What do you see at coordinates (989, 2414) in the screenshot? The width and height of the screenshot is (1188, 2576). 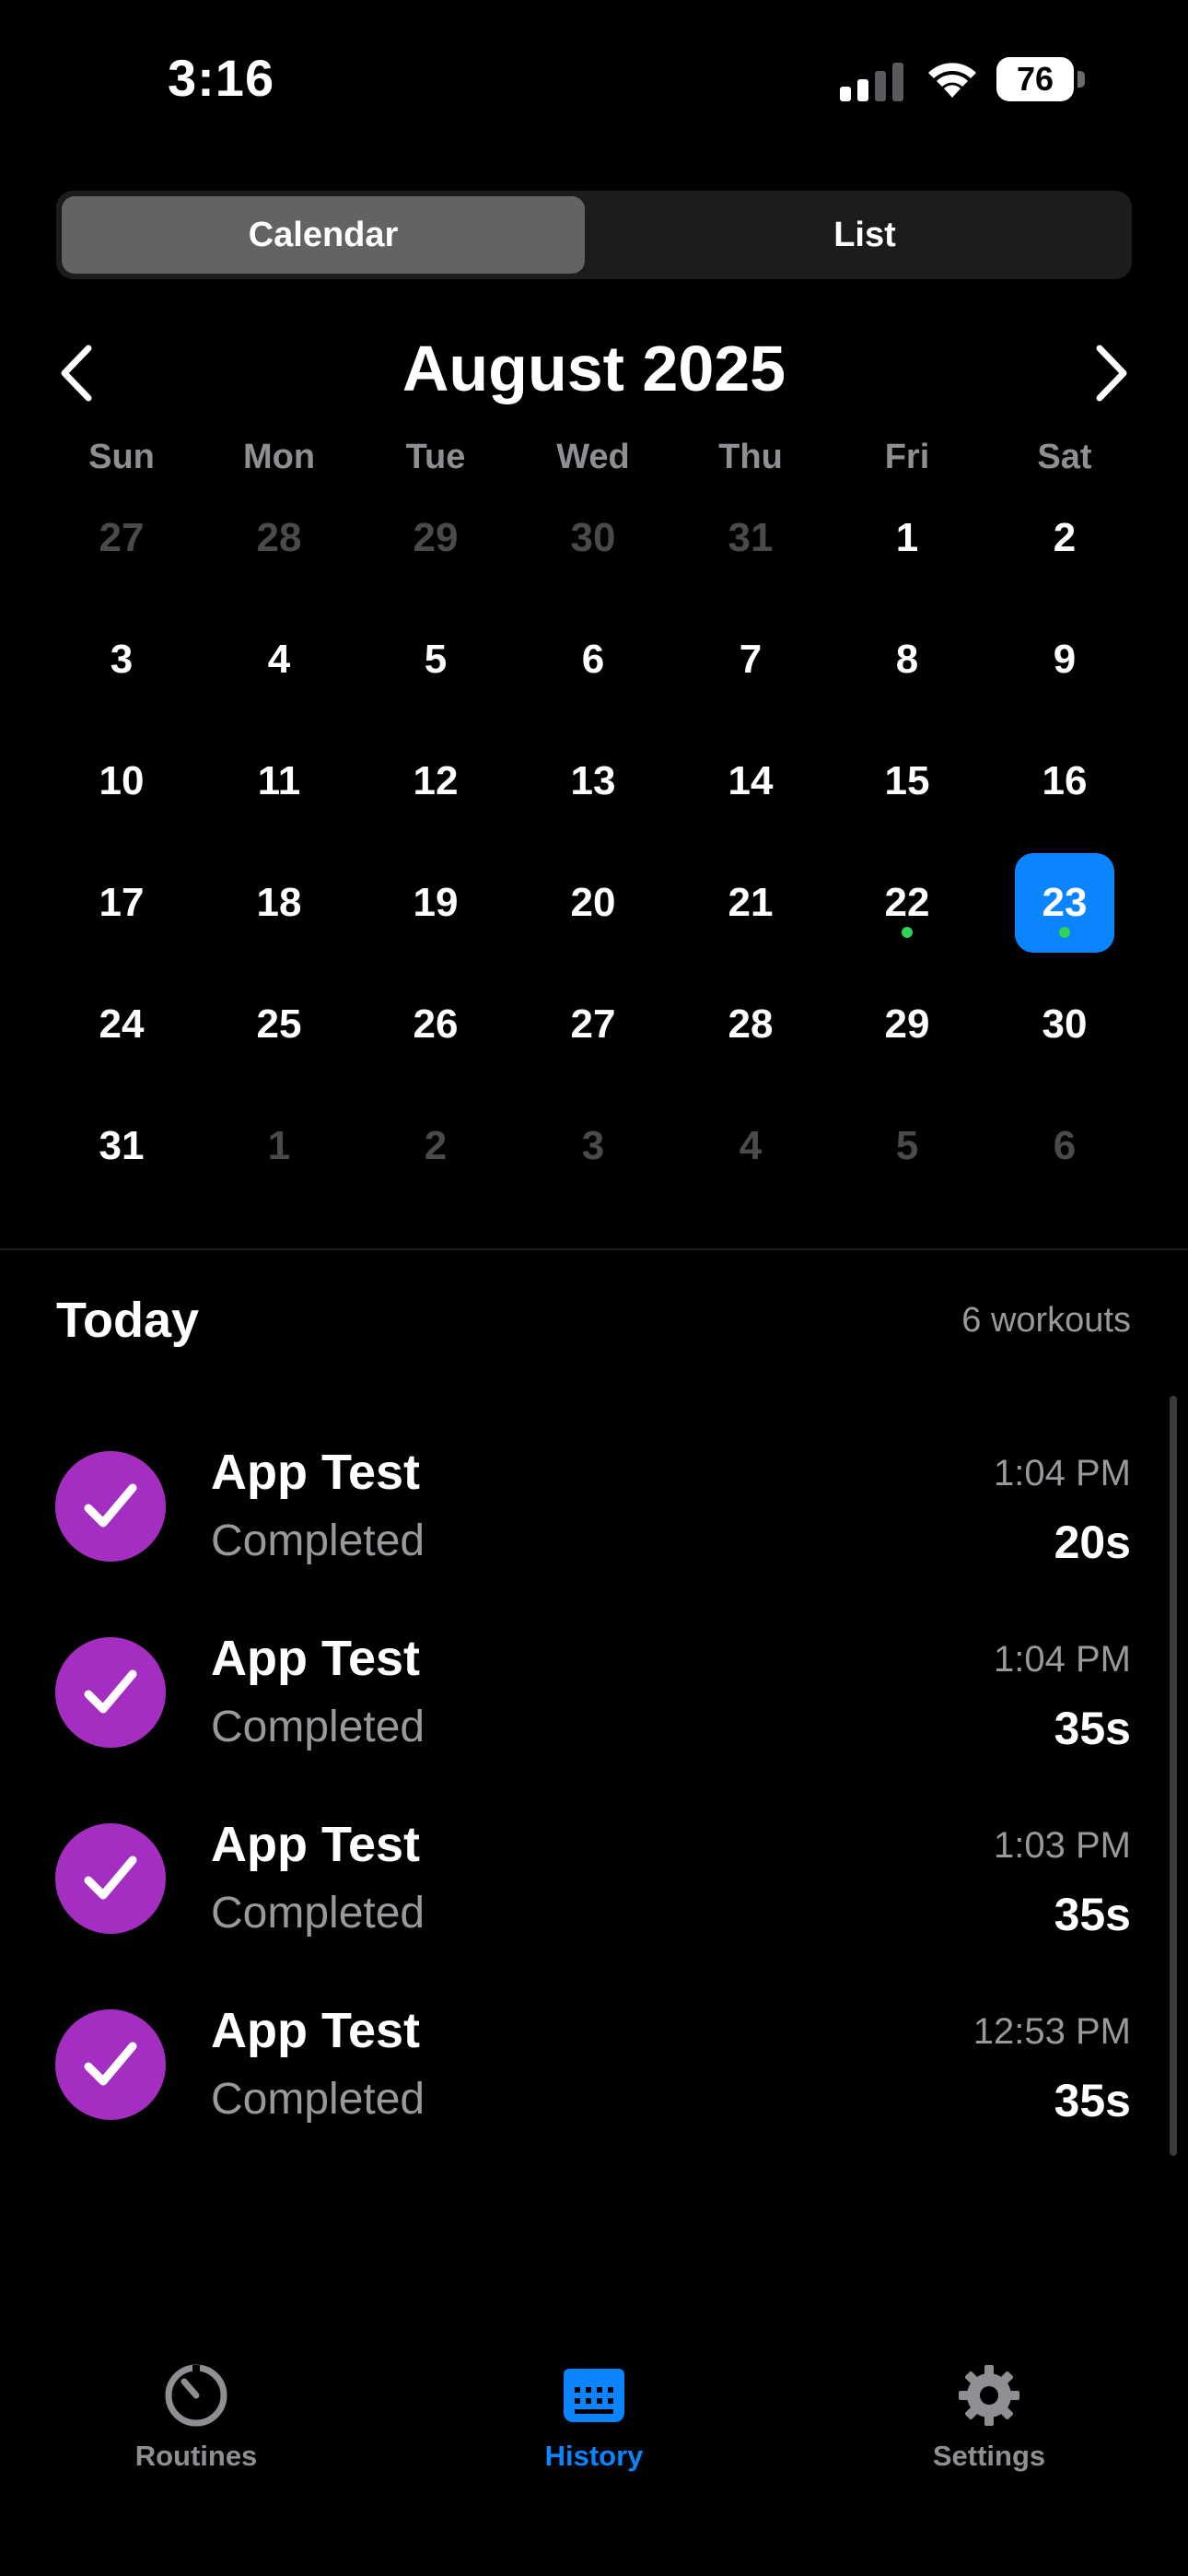 I see `tab-settings: Settings` at bounding box center [989, 2414].